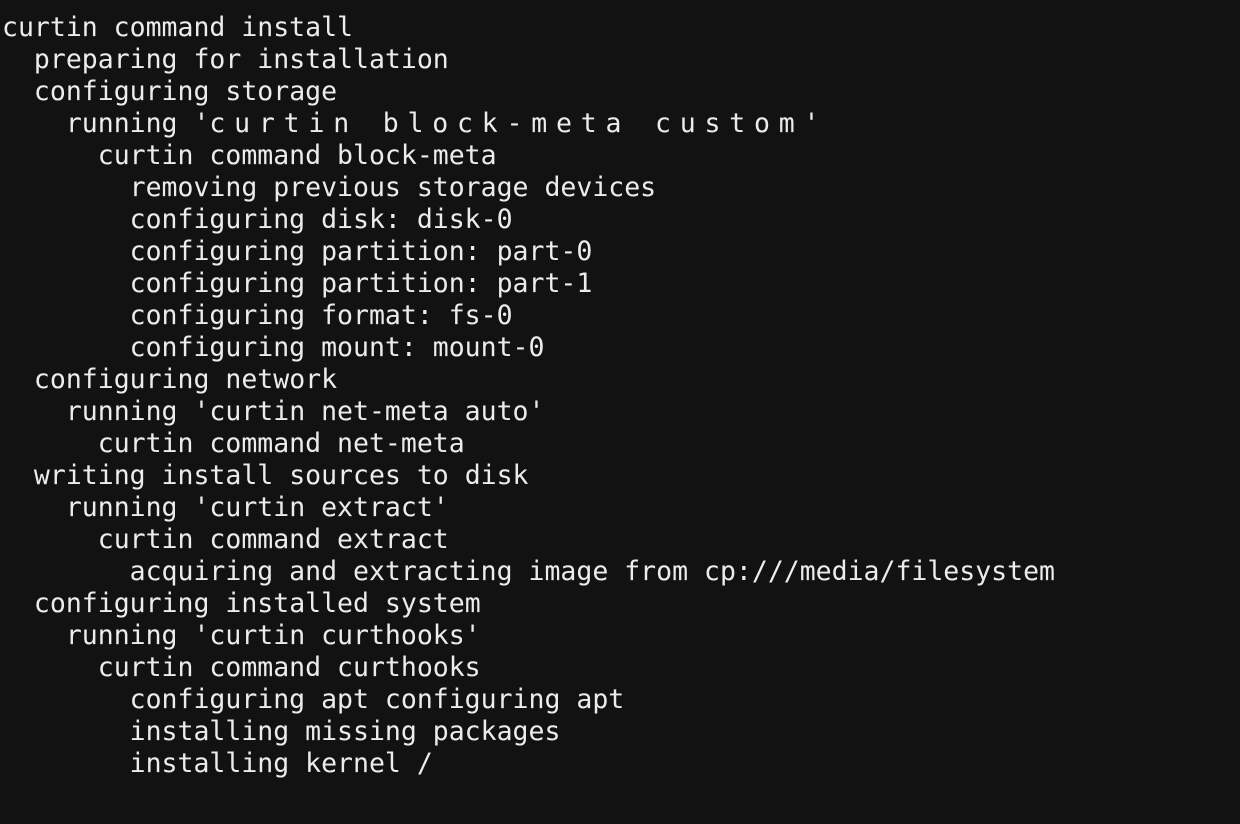  What do you see at coordinates (620, 316) in the screenshot?
I see `log-line: configuring format: fs-0` at bounding box center [620, 316].